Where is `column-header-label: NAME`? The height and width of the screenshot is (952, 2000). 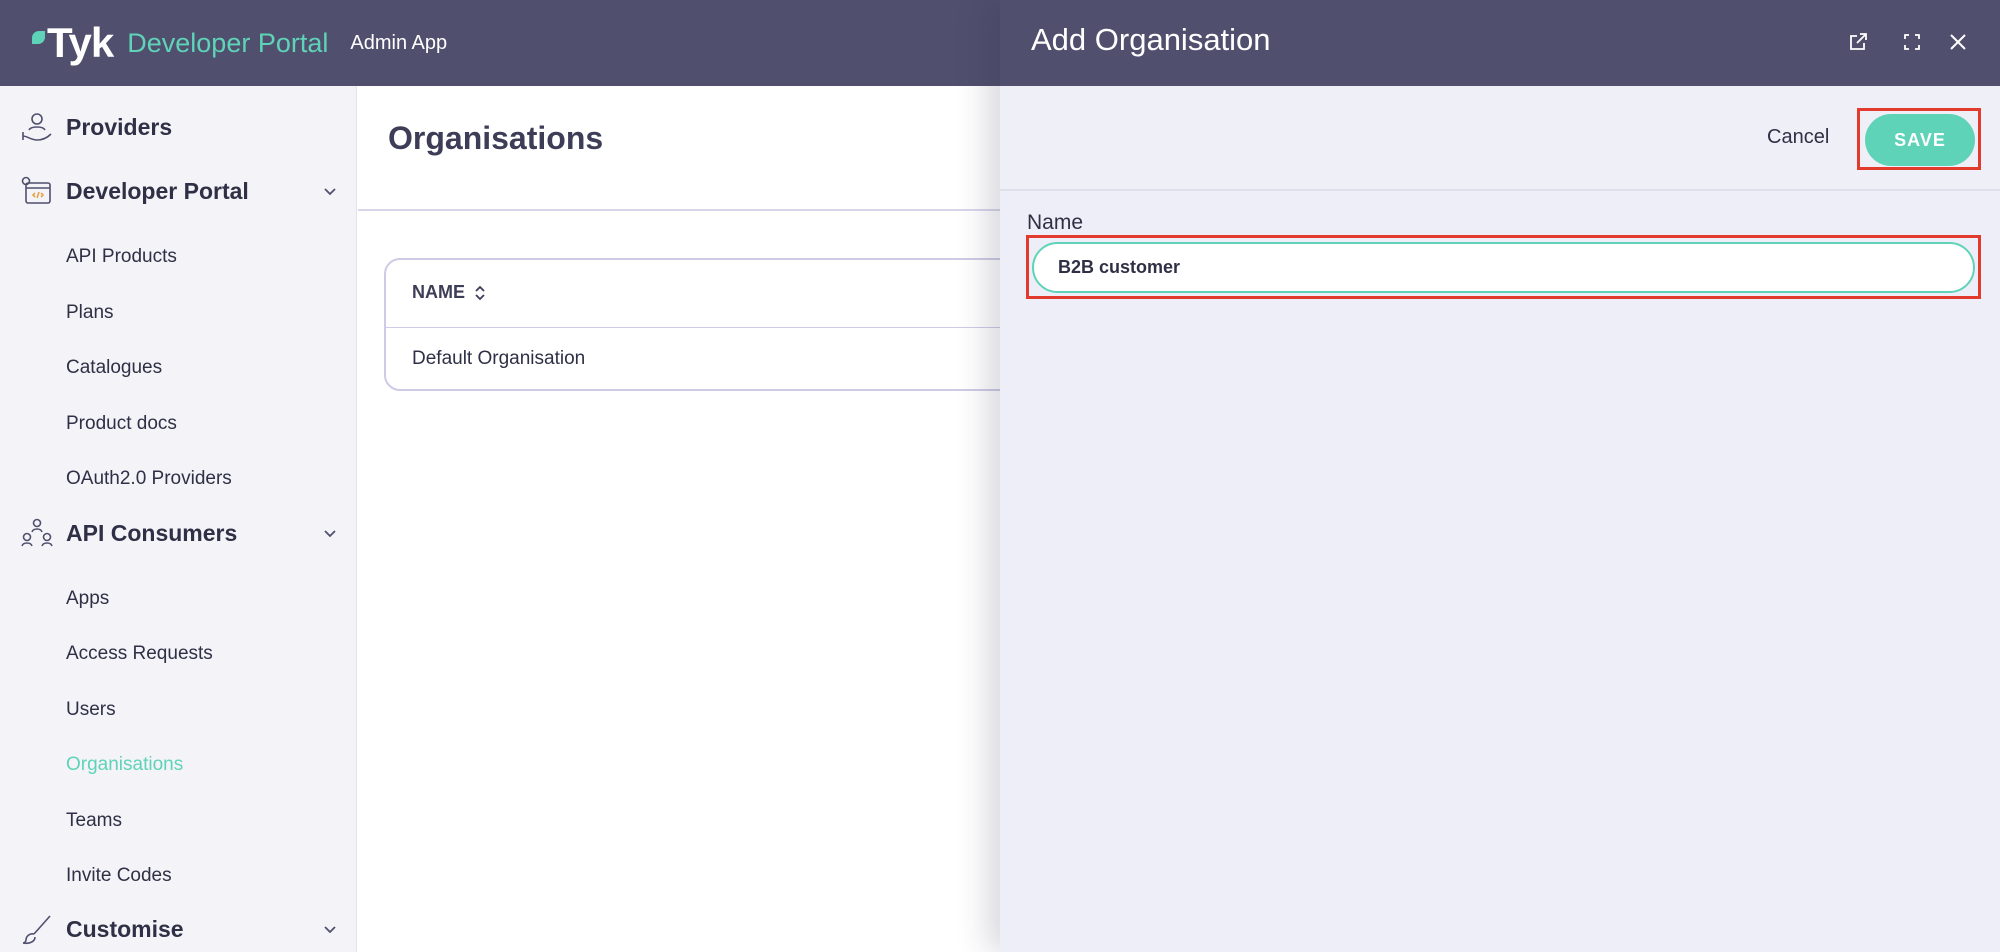
column-header-label: NAME is located at coordinates (438, 292).